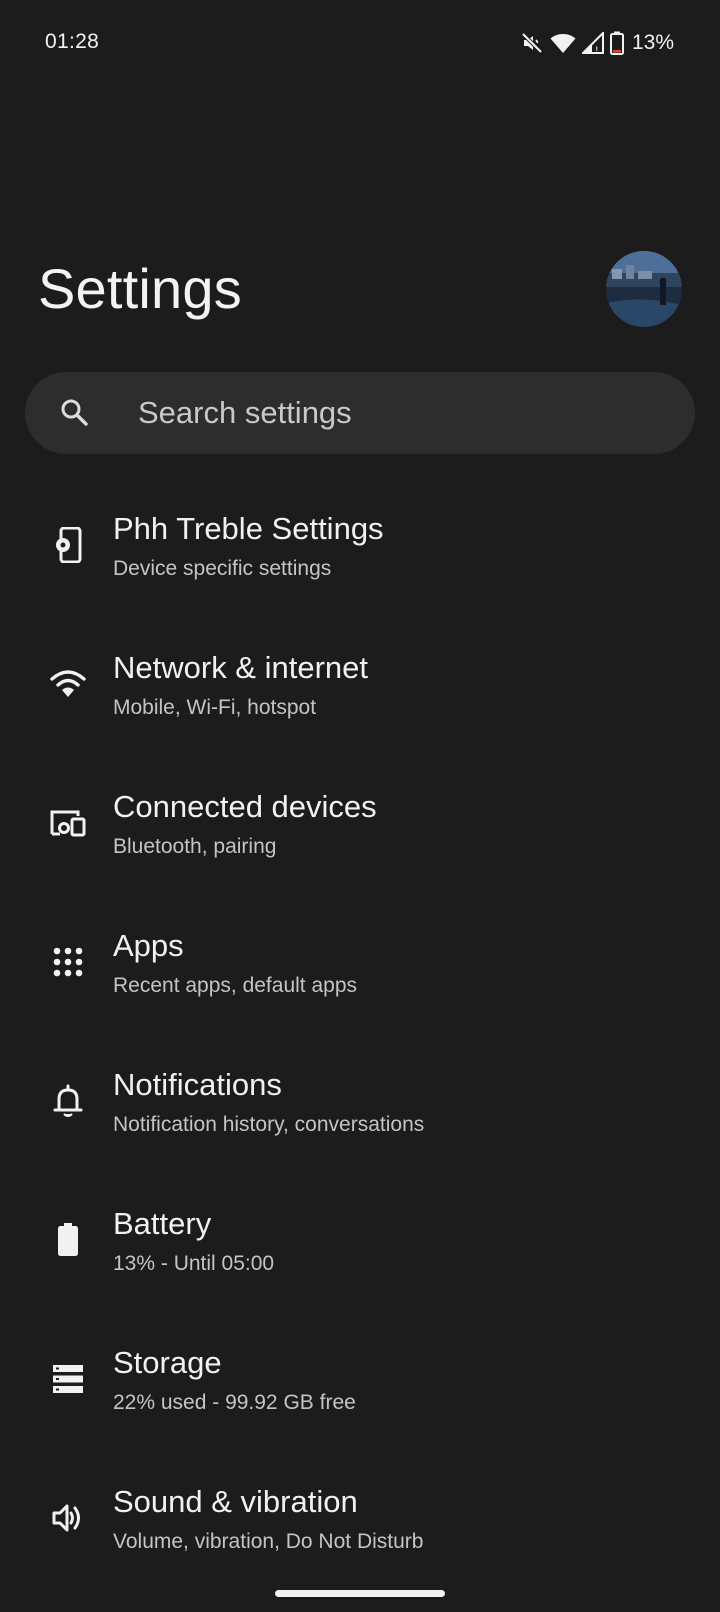 Image resolution: width=720 pixels, height=1612 pixels. I want to click on item-summary: Bluetooth, pairing, so click(195, 846).